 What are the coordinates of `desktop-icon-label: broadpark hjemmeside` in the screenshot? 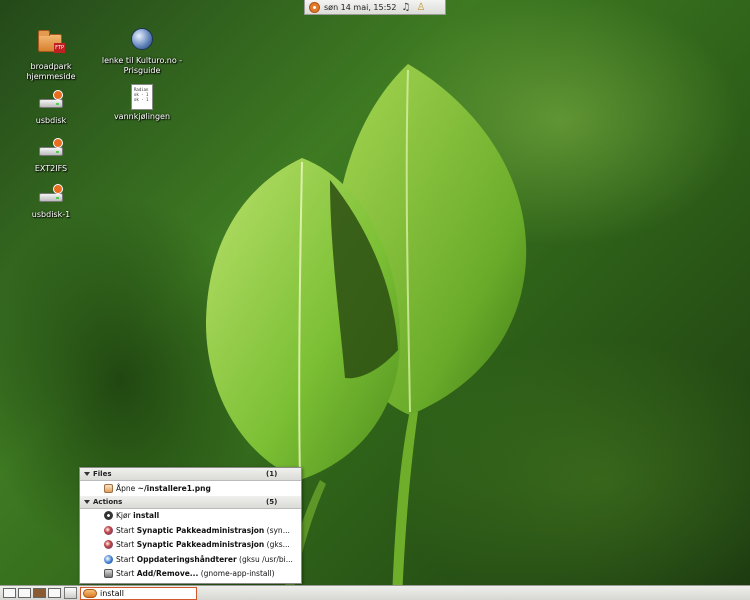 It's located at (51, 71).